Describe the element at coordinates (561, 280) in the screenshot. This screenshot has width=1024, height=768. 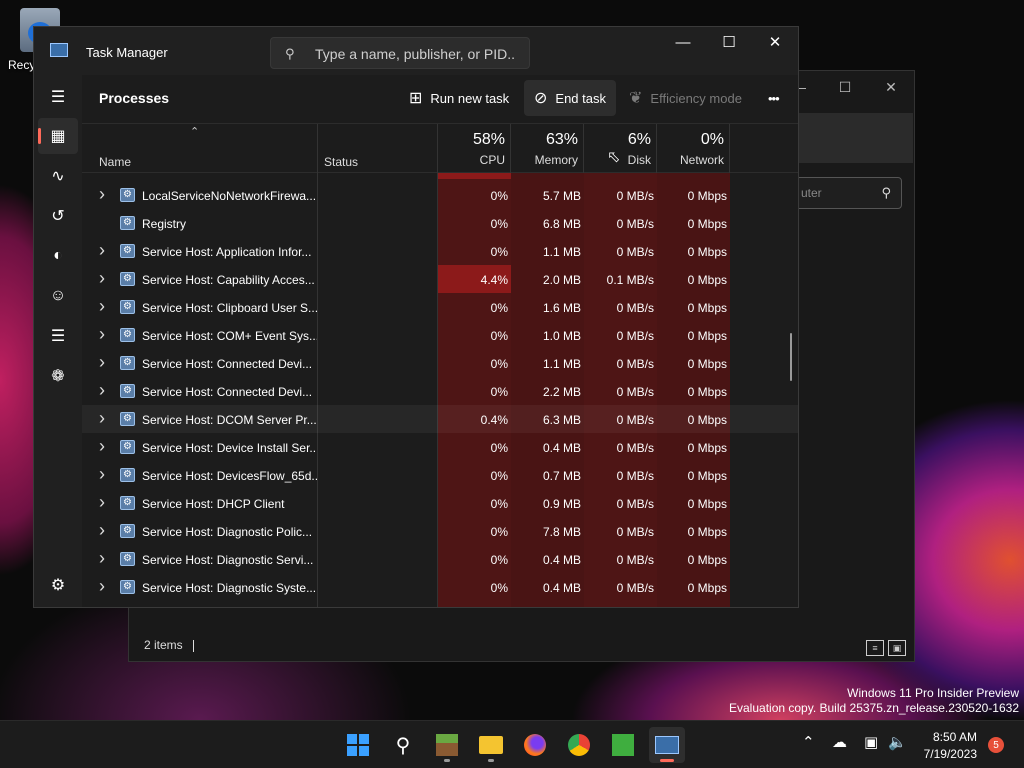
I see `process-memory-value: 2.0 MB` at that location.